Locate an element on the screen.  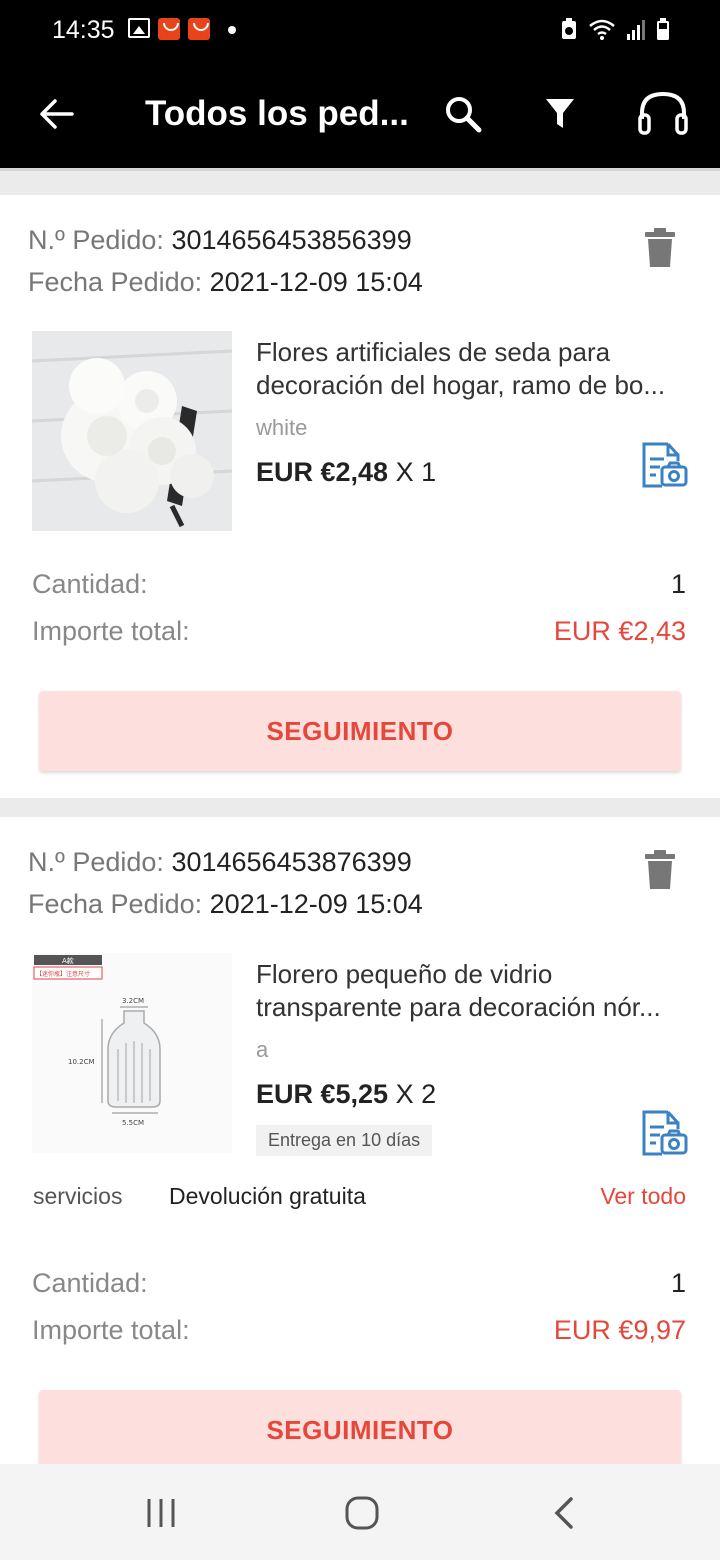
product-quantity: X 2 is located at coordinates (416, 1094).